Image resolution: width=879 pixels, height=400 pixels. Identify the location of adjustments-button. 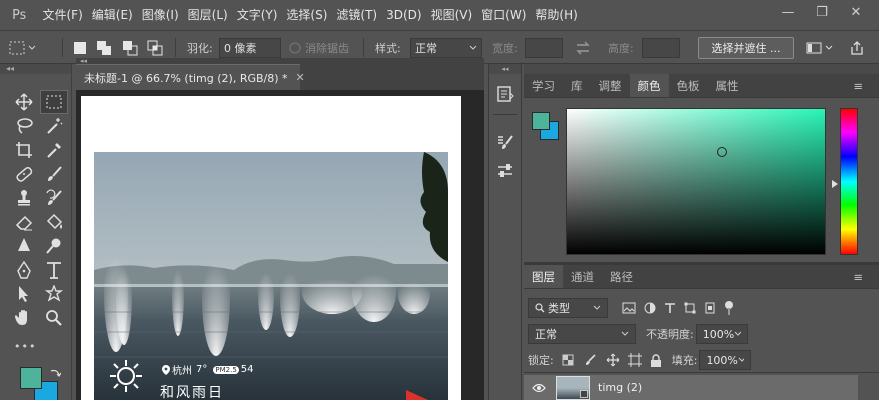
(505, 171).